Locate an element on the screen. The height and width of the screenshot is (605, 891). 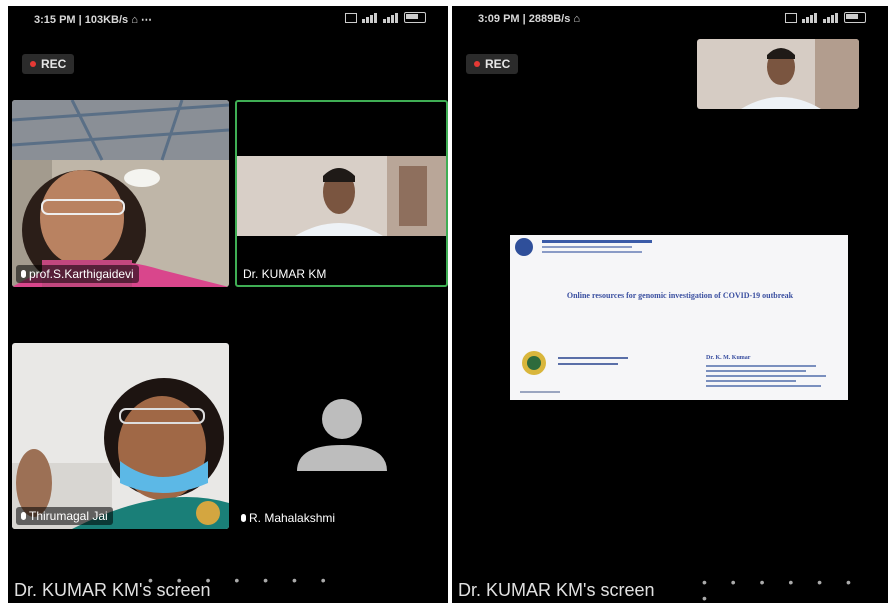
video-tile: prof.S.Karthigaidevi is located at coordinates (120, 193).